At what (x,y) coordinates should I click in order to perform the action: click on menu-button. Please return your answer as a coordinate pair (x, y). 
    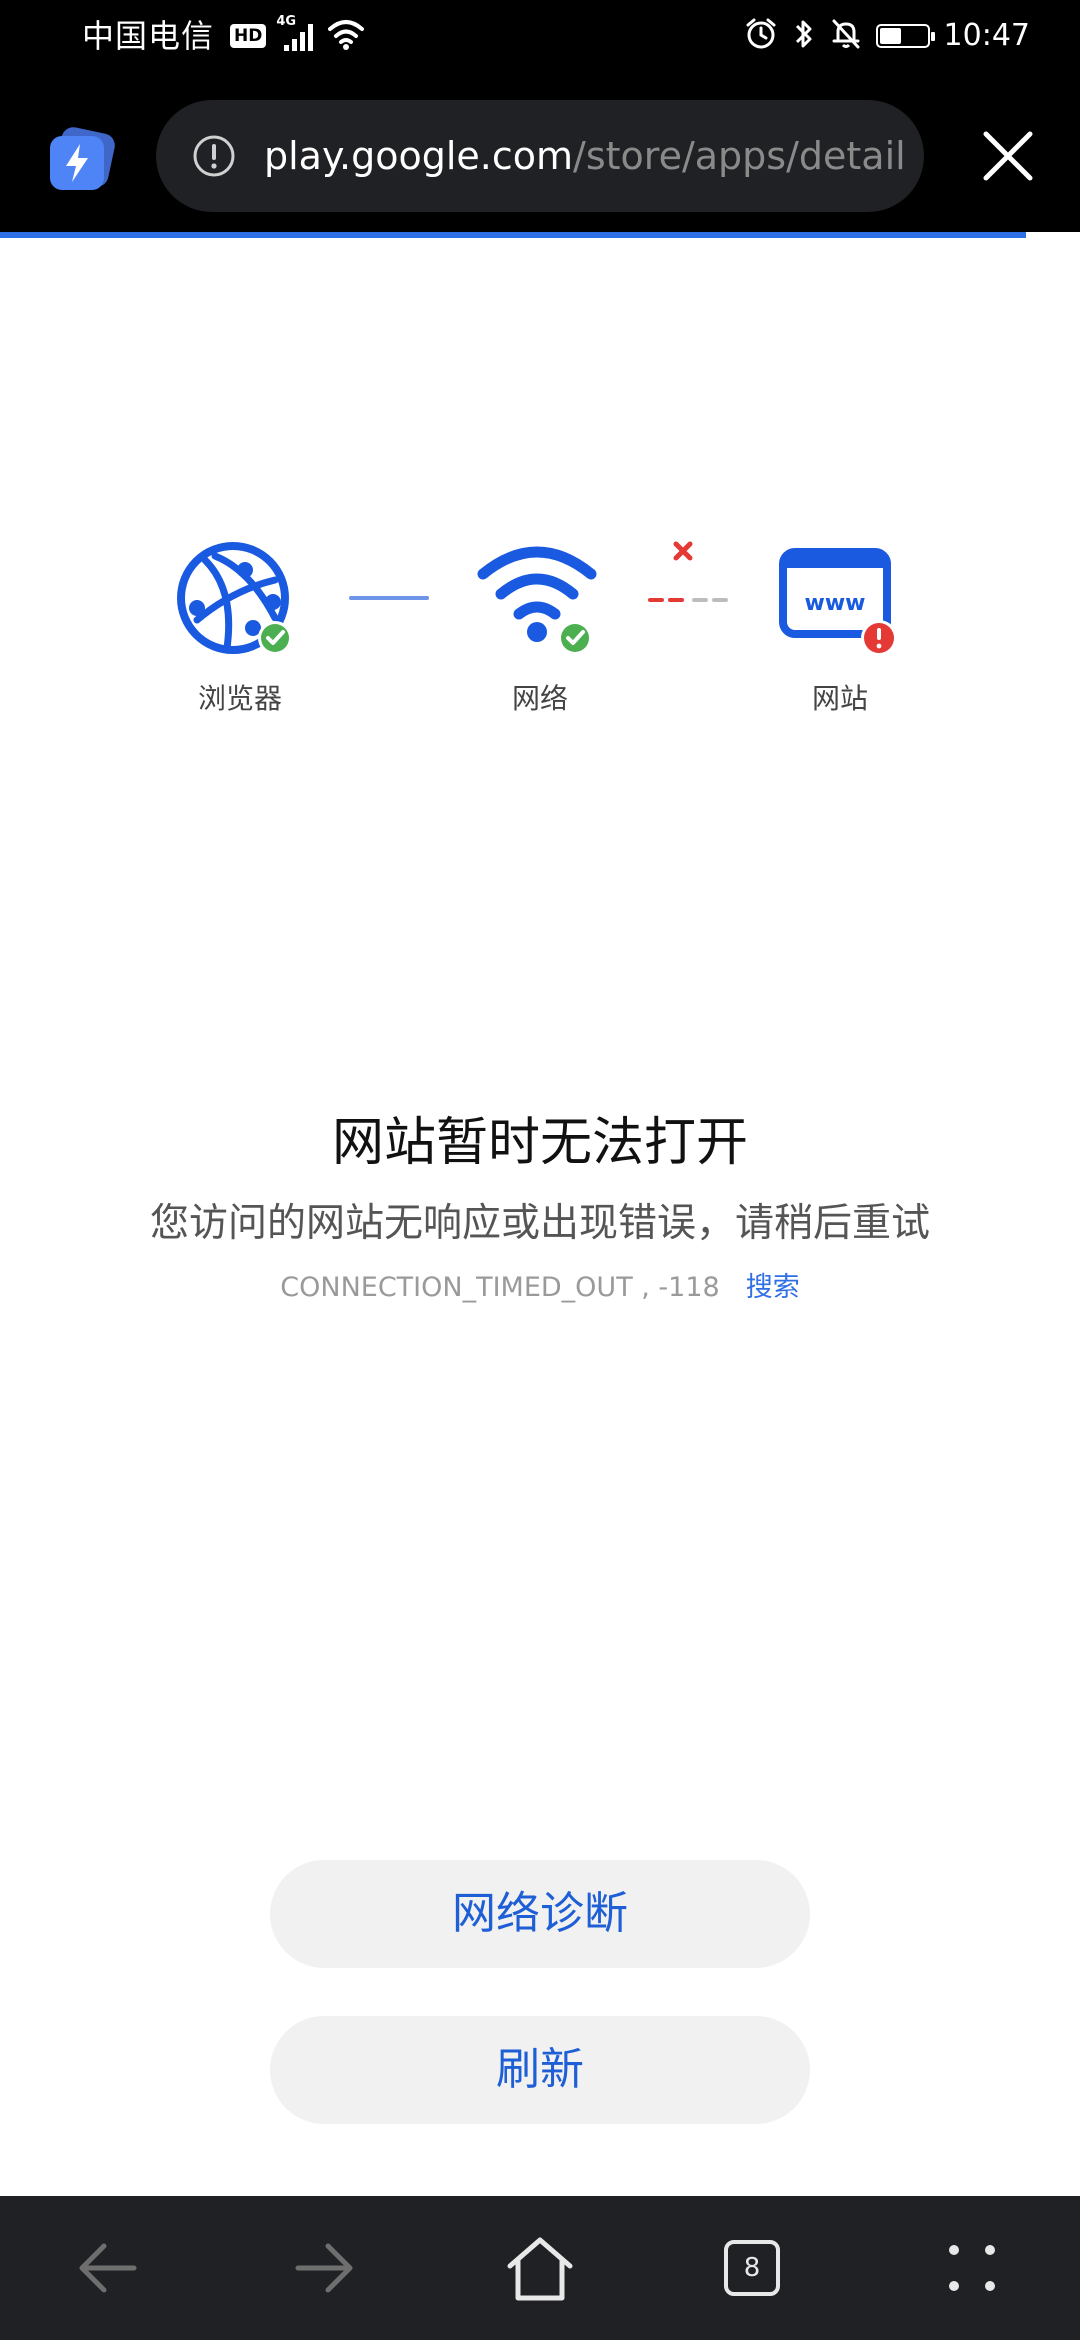
    Looking at the image, I should click on (972, 2268).